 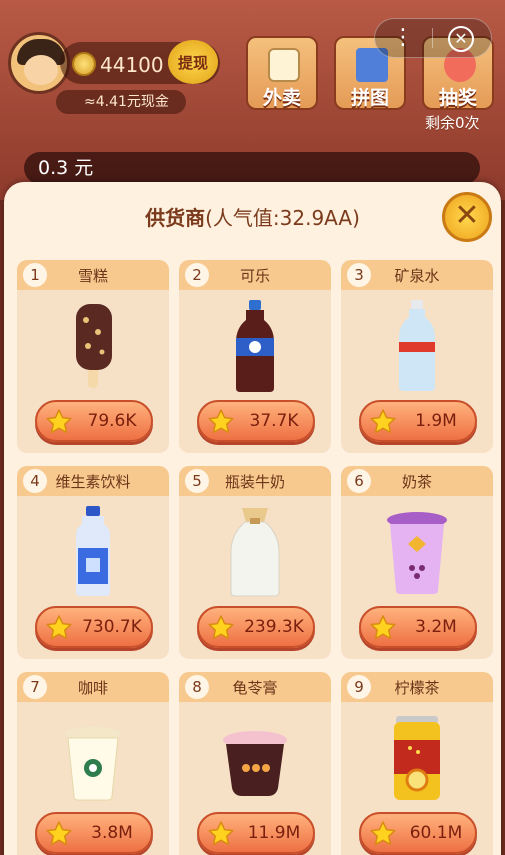 What do you see at coordinates (274, 833) in the screenshot?
I see `item-price: 11.9M` at bounding box center [274, 833].